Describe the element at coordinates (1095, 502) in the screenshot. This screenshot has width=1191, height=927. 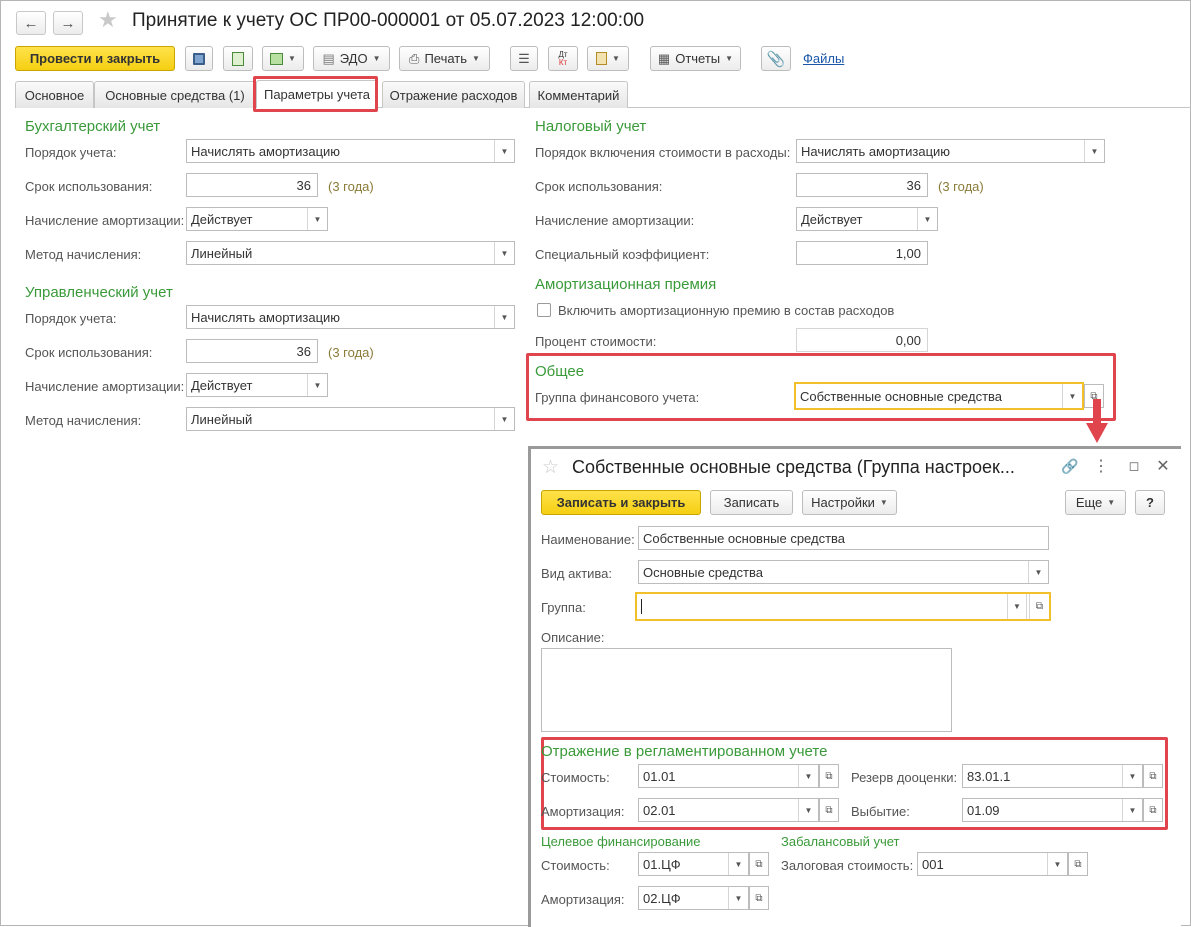
I see `more-button: Еще ▼` at that location.